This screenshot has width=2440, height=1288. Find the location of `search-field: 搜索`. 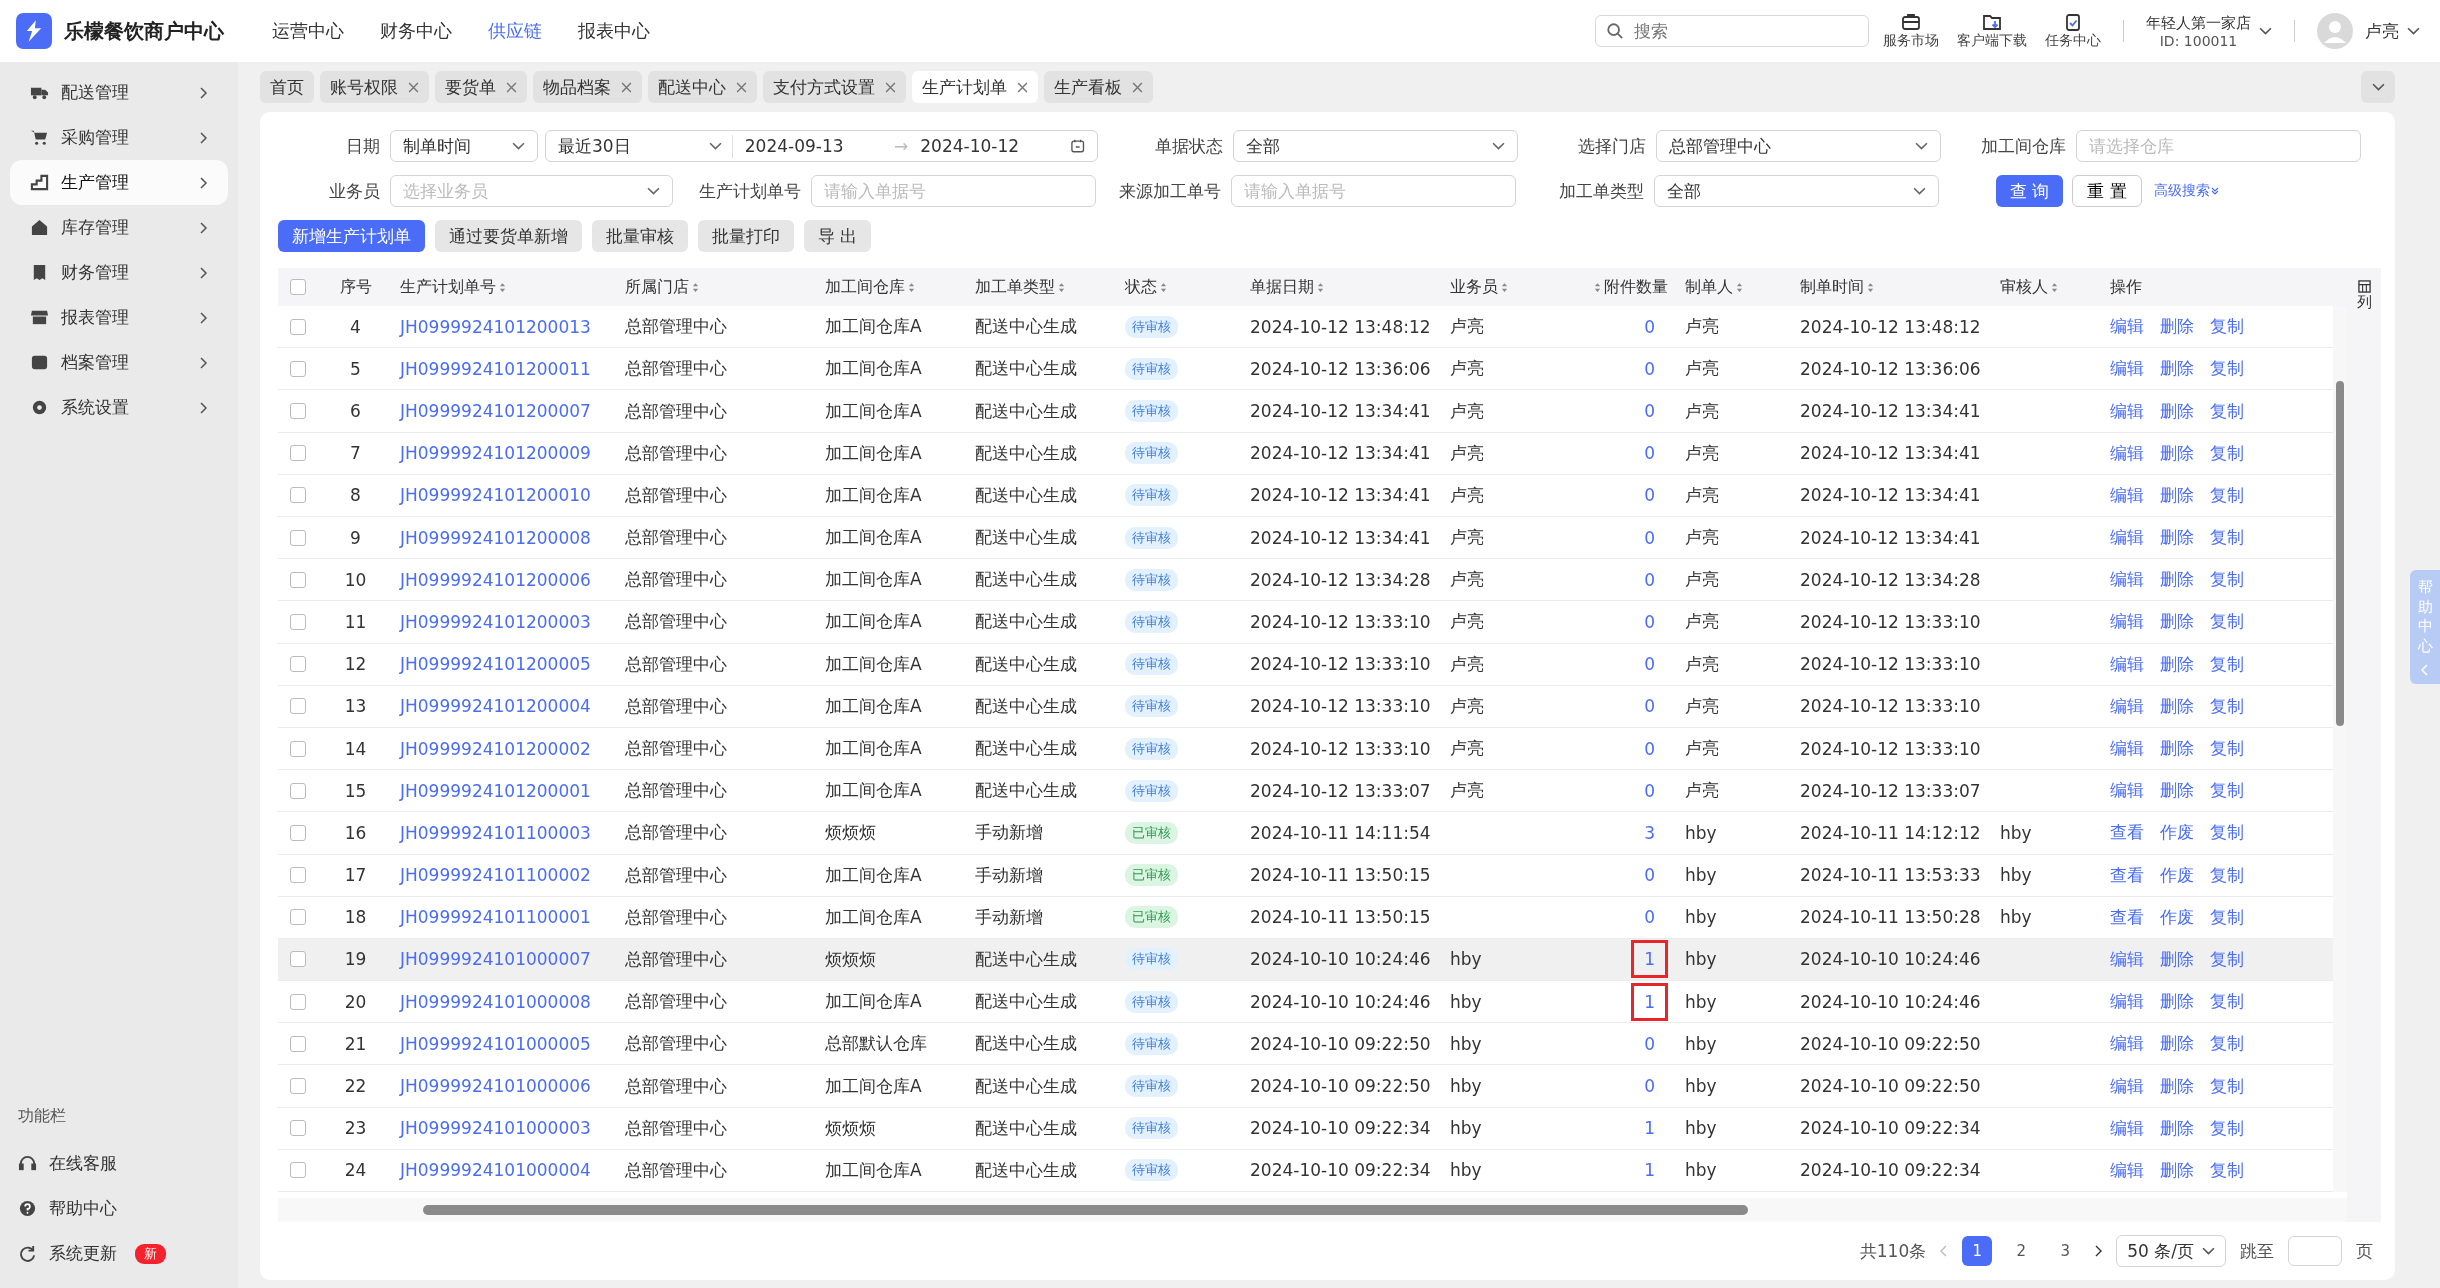

search-field: 搜索 is located at coordinates (1732, 31).